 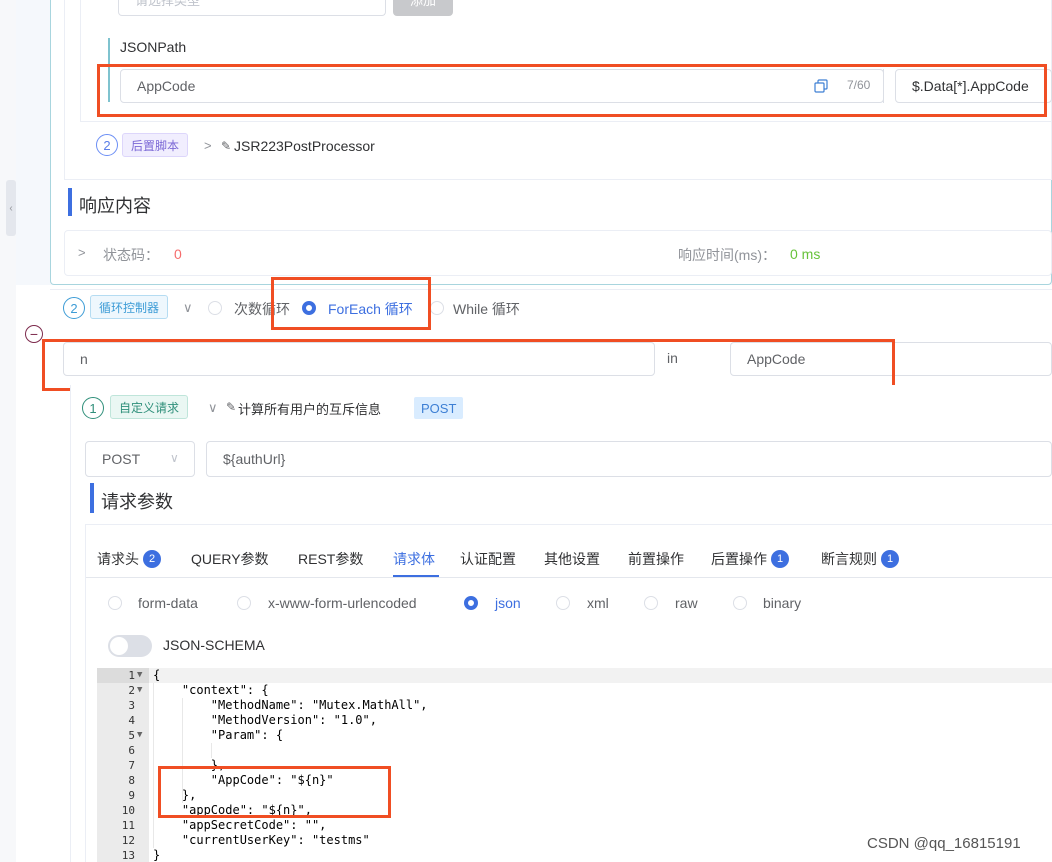 I want to click on tab-assertions: 断言规则 1, so click(x=860, y=559).